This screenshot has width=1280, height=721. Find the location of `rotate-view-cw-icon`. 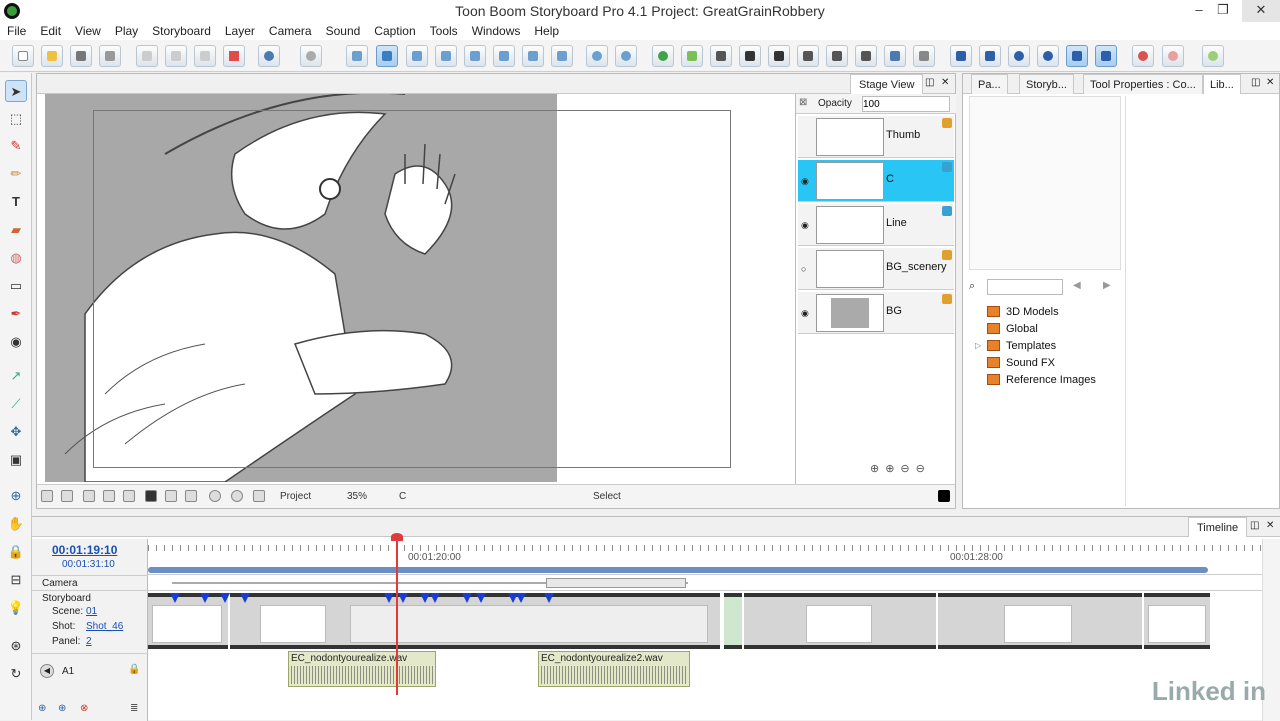

rotate-view-cw-icon is located at coordinates (215, 496).